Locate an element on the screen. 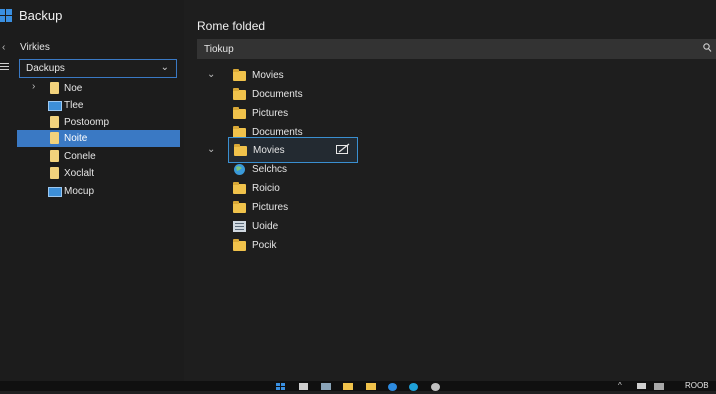  clock: ROOB is located at coordinates (697, 385).